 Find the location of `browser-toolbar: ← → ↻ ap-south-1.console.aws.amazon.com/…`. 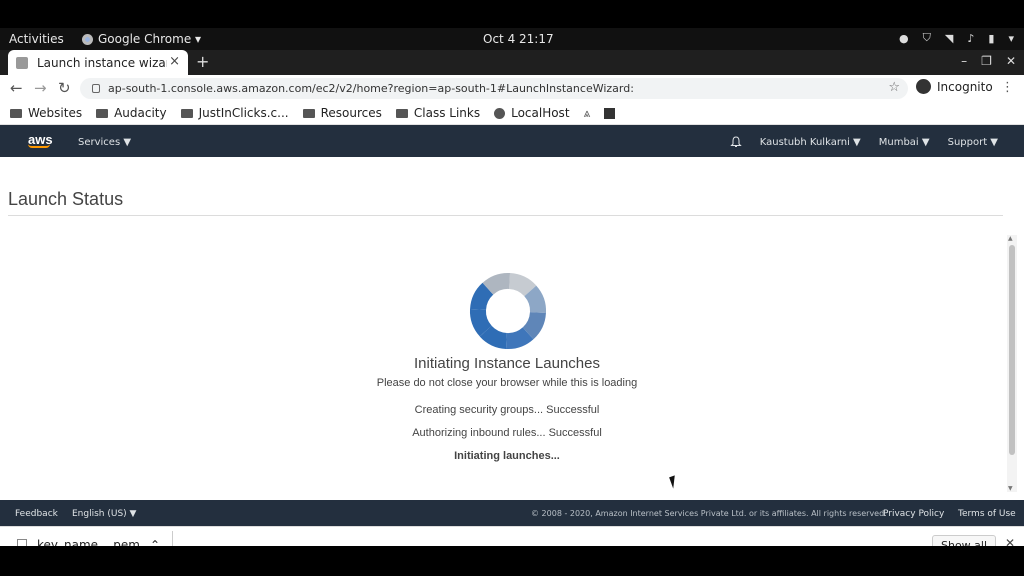

browser-toolbar: ← → ↻ ap-south-1.console.aws.amazon.com/… is located at coordinates (512, 88).